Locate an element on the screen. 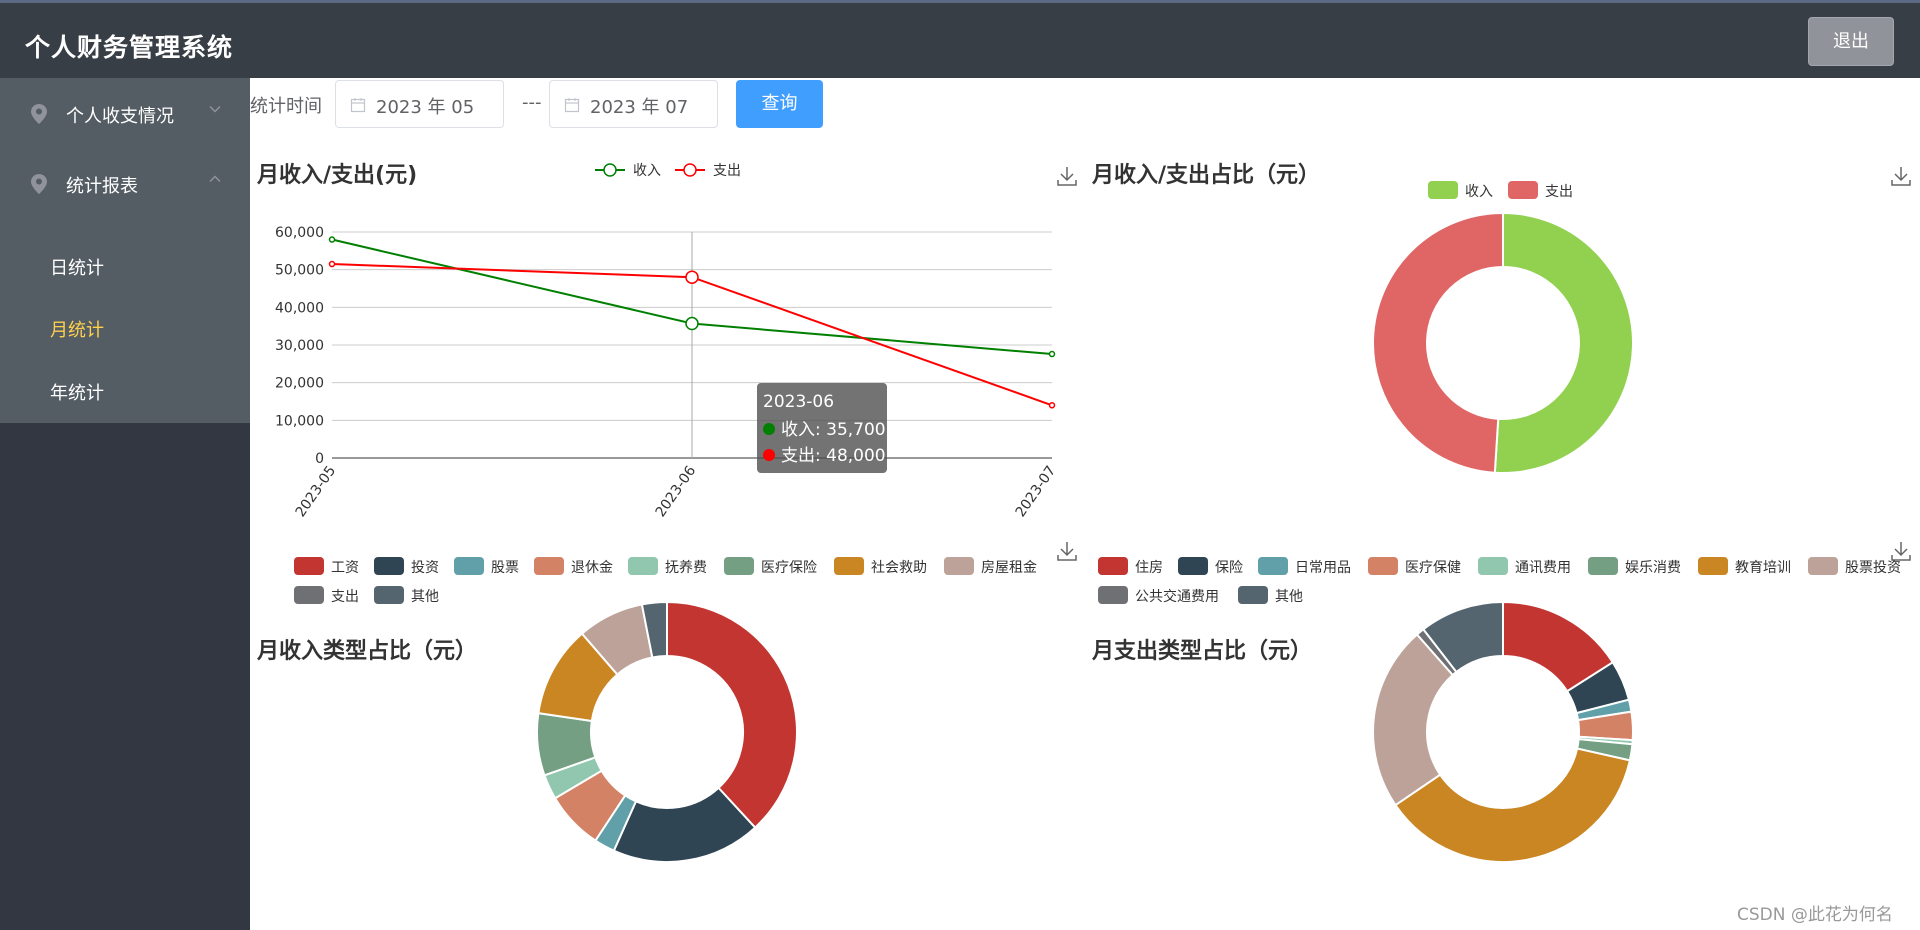  y-tick-label: 40,000 is located at coordinates (299, 308).